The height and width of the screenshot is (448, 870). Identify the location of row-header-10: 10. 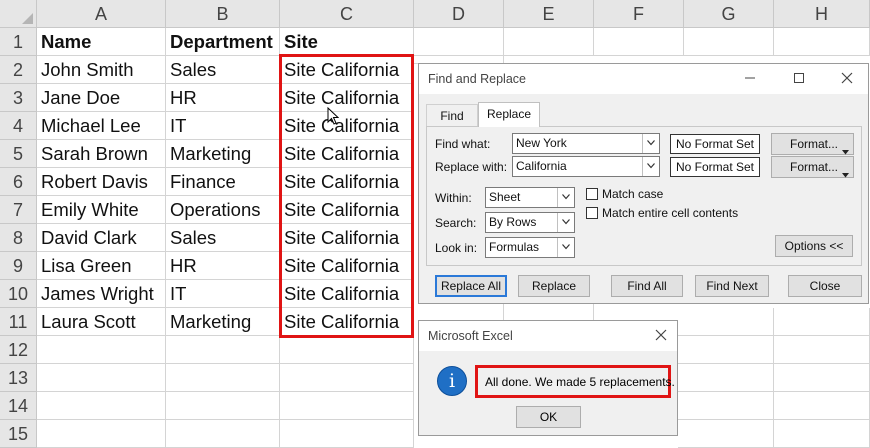
(18, 294).